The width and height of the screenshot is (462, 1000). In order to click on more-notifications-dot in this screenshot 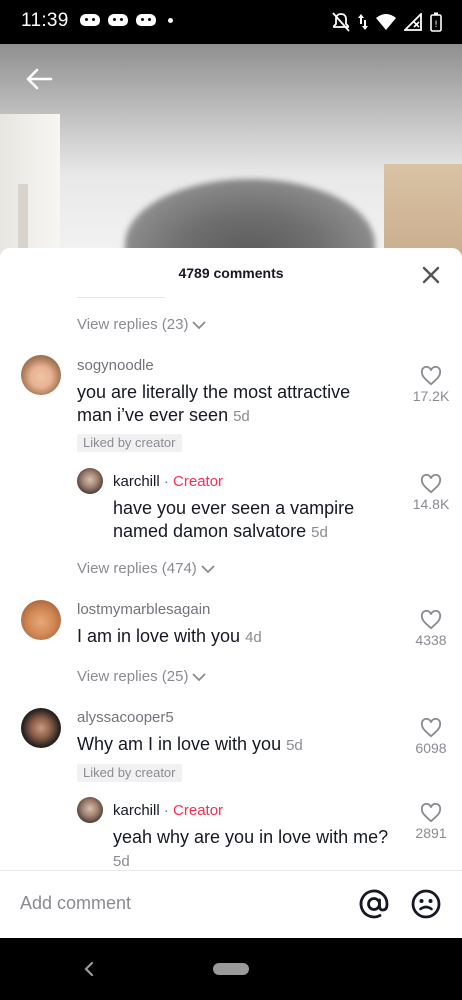, I will do `click(170, 20)`.